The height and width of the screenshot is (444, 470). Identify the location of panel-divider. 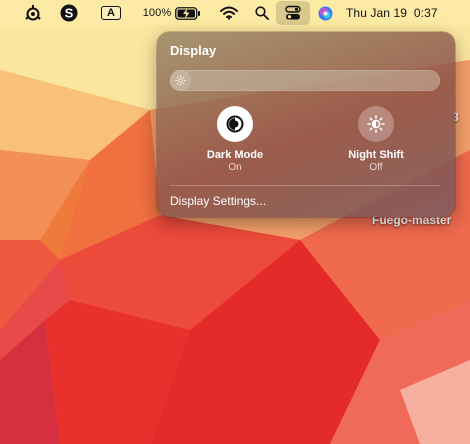
(305, 185).